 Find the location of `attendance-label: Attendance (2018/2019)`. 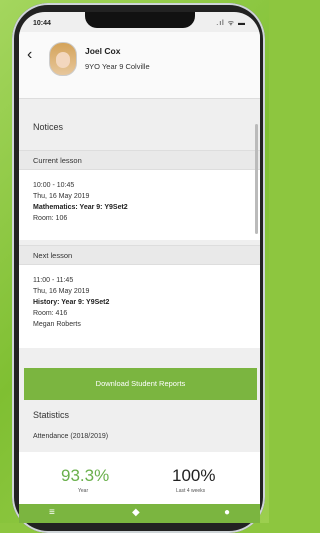

attendance-label: Attendance (2018/2019) is located at coordinates (71, 436).